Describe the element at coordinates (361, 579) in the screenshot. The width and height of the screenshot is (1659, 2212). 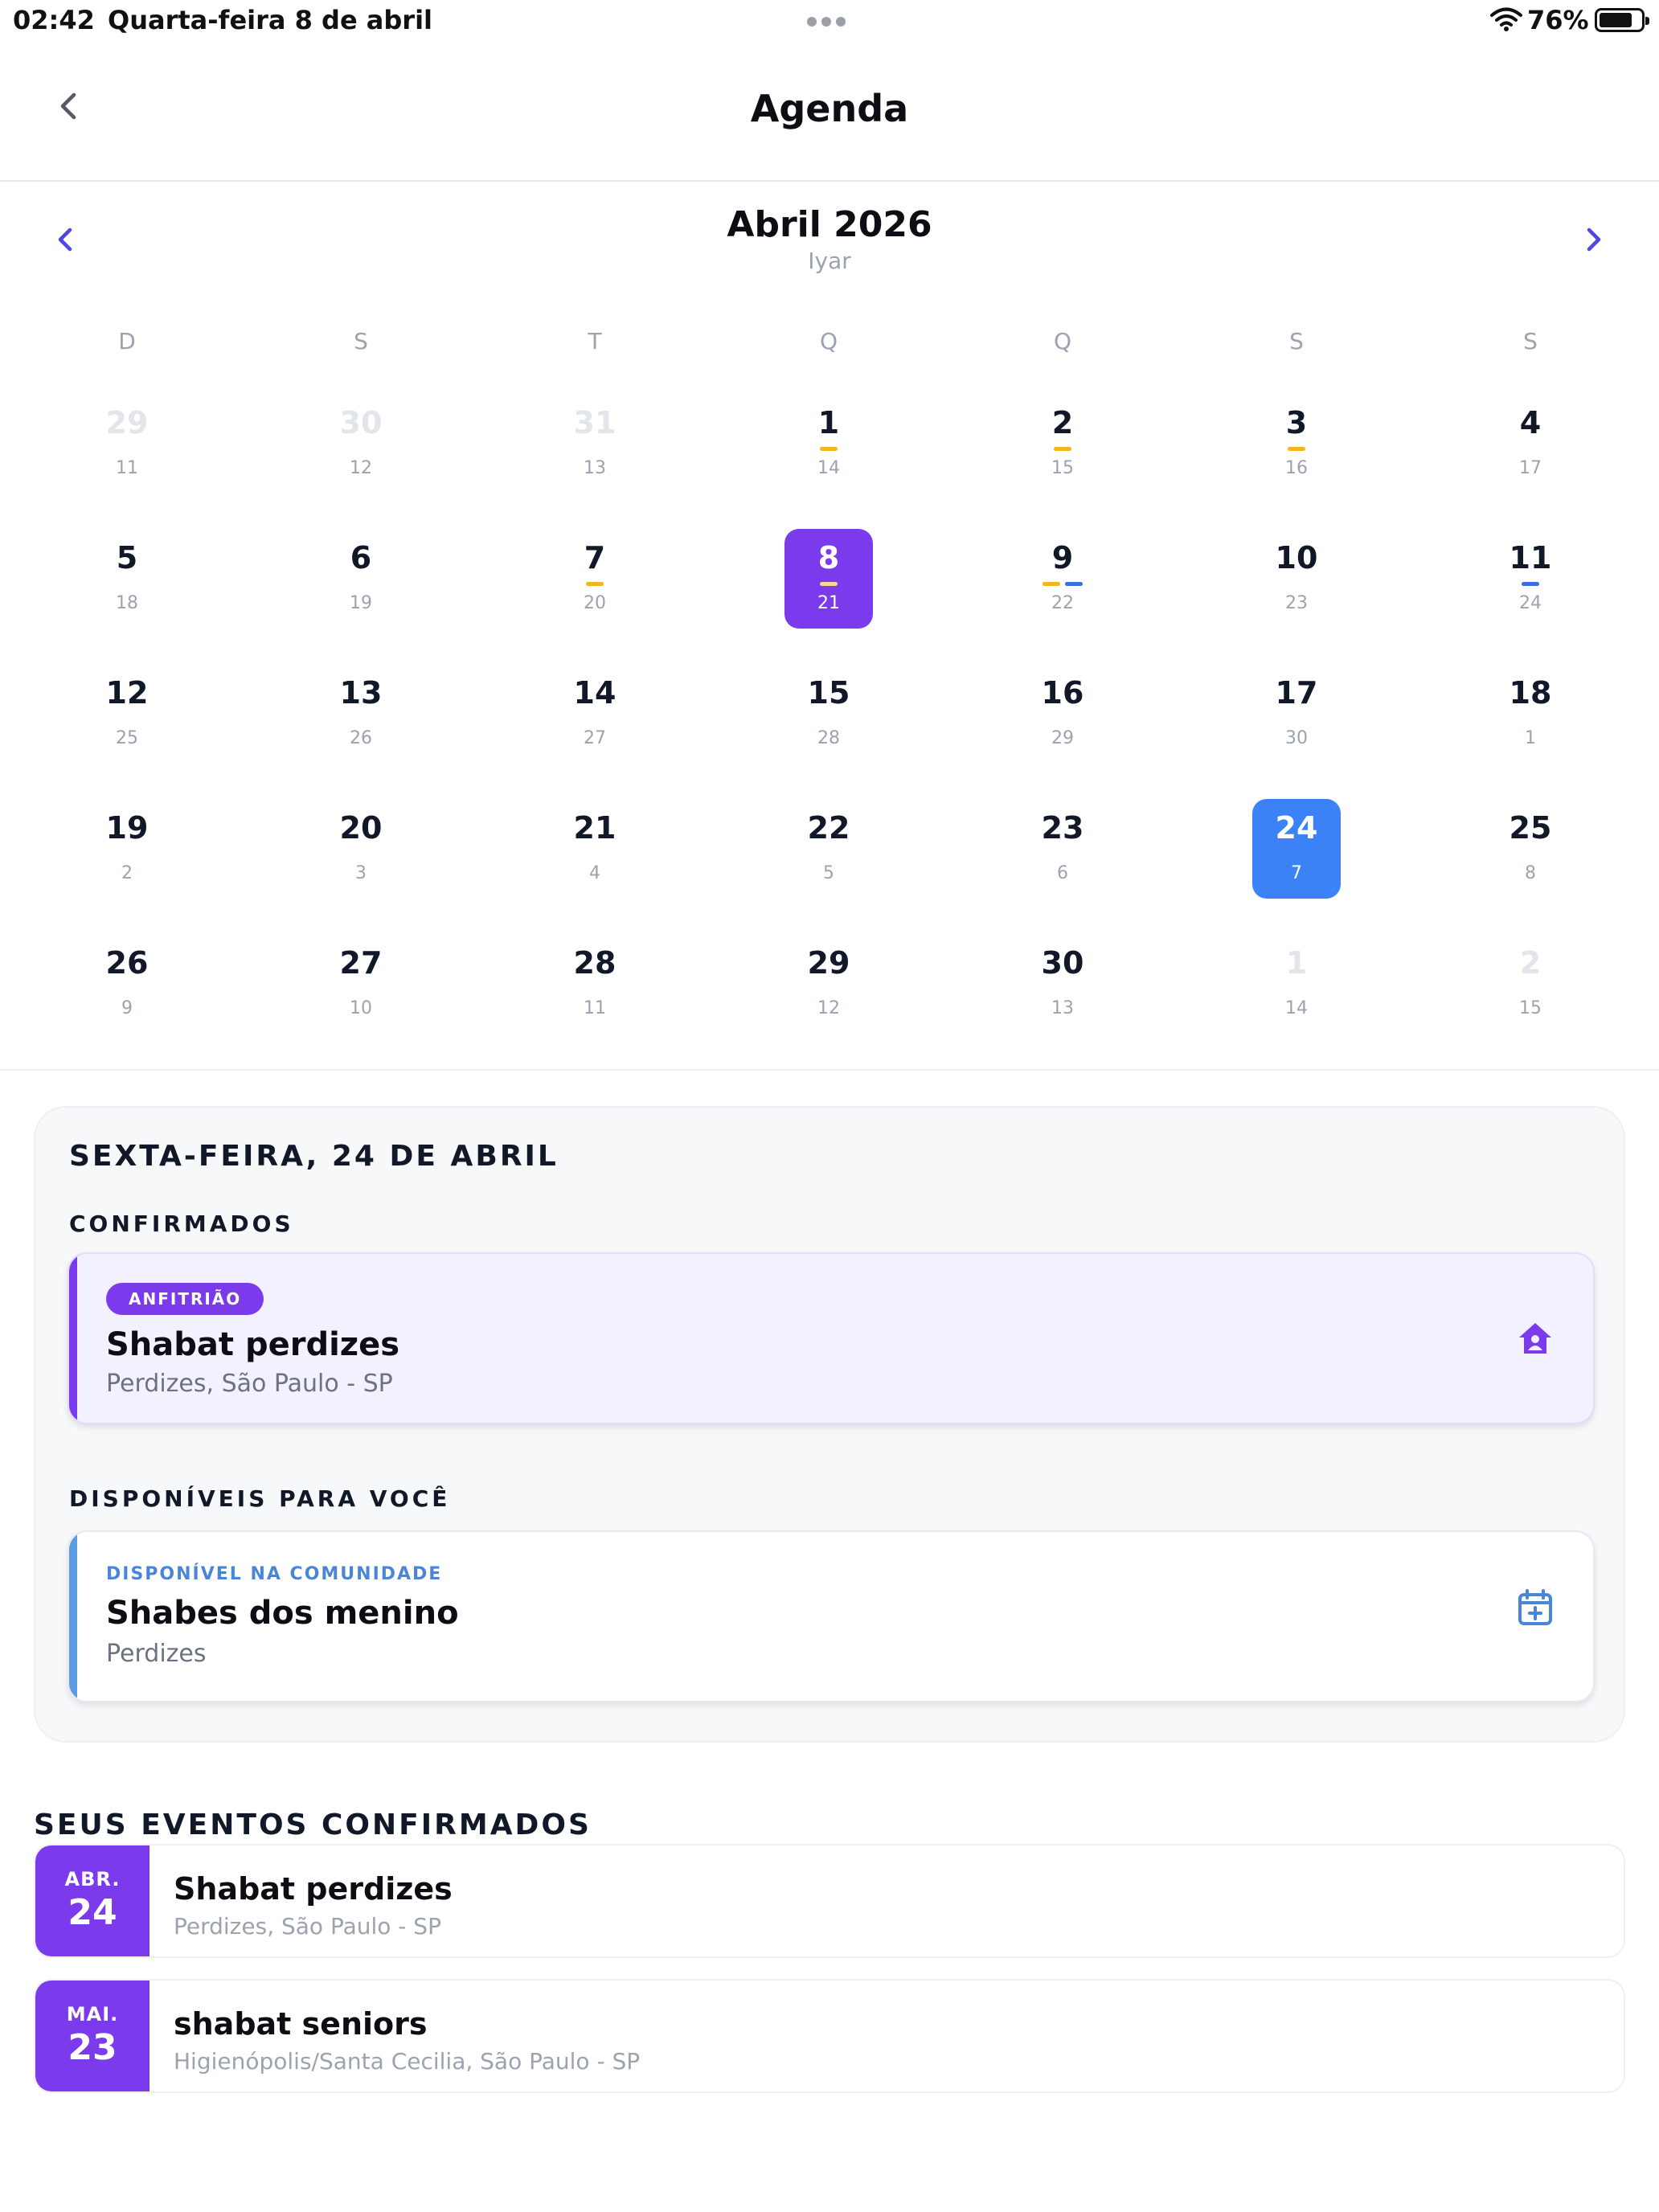
I see `calendar-day: 6 19` at that location.